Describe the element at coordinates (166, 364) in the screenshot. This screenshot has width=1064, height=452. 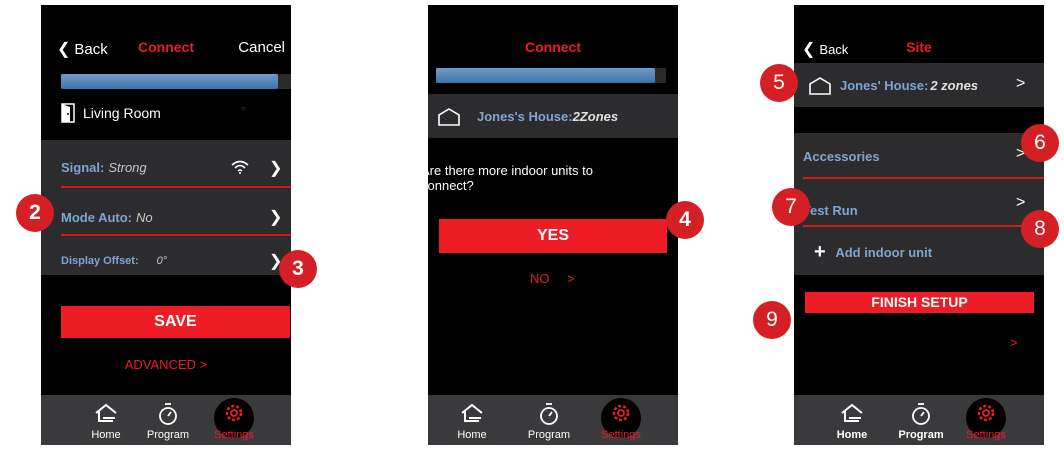
I see `advanced-link: ADVANCED >` at that location.